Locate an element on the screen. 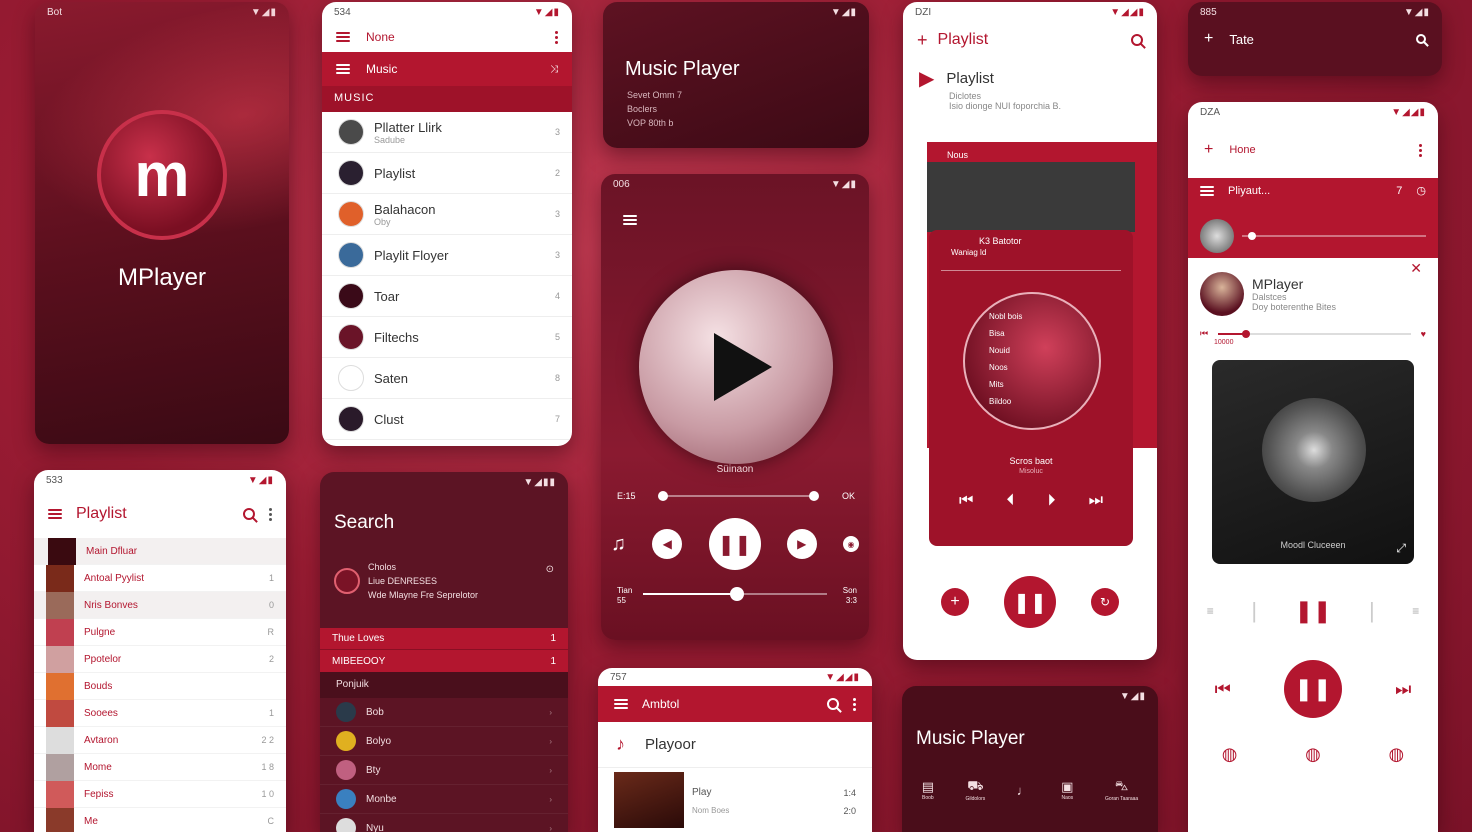 The height and width of the screenshot is (832, 1472). item-title: Bolyo is located at coordinates (379, 741).